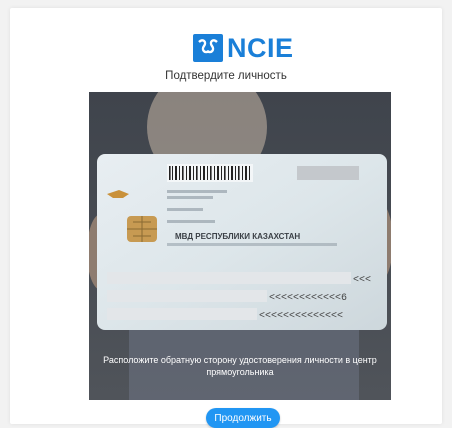  Describe the element at coordinates (208, 48) in the screenshot. I see `ncie-logo-icon` at that location.